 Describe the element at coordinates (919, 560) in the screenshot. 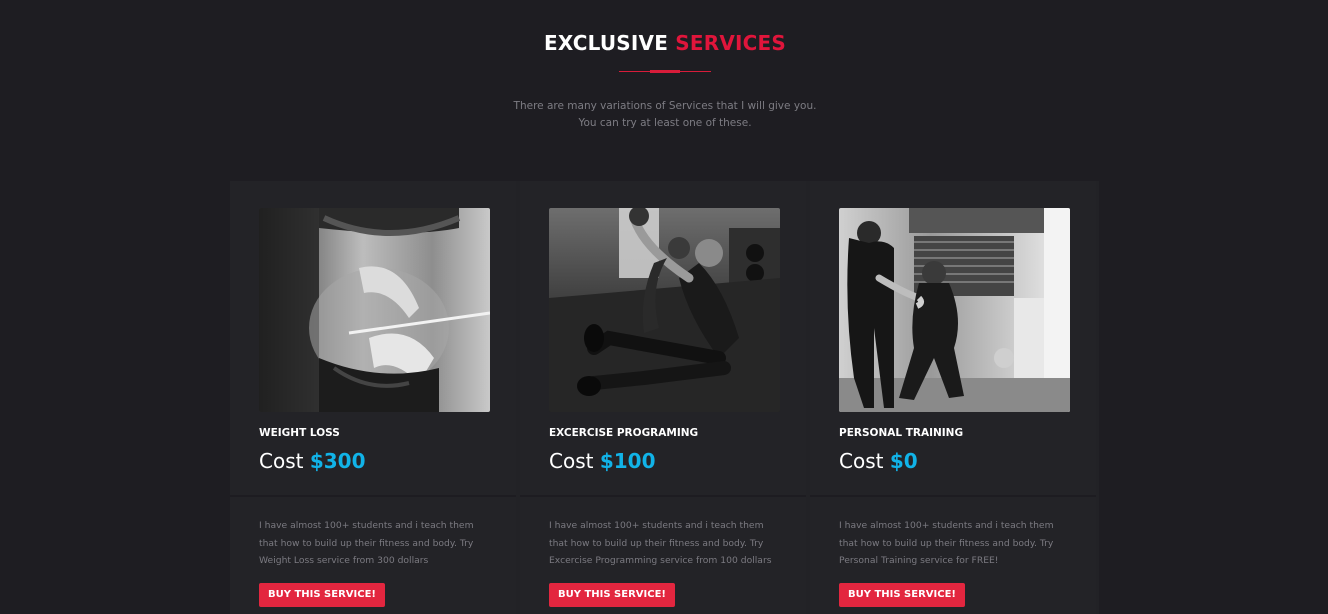

I see `description-line-3: Personal Training service for FREE!` at that location.